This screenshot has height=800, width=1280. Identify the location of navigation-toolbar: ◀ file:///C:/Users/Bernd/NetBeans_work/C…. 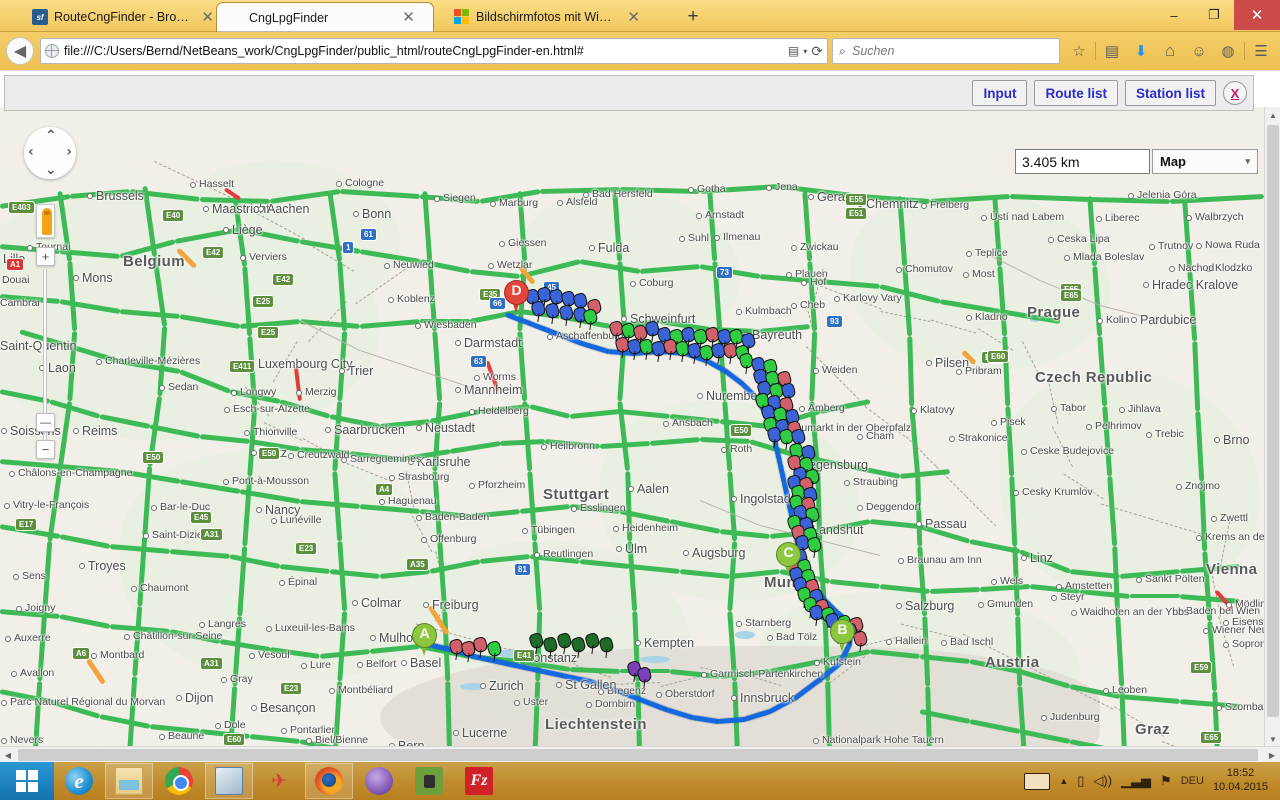
(640, 51).